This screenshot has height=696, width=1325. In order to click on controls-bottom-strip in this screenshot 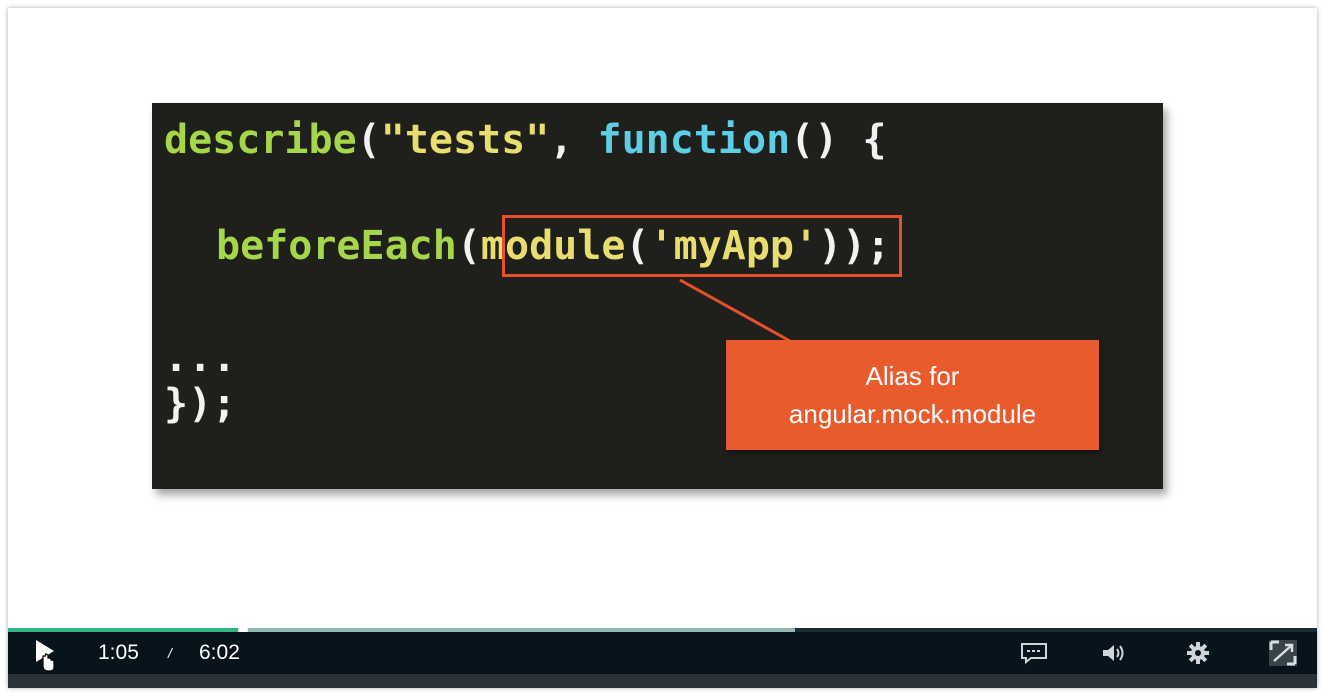, I will do `click(662, 681)`.